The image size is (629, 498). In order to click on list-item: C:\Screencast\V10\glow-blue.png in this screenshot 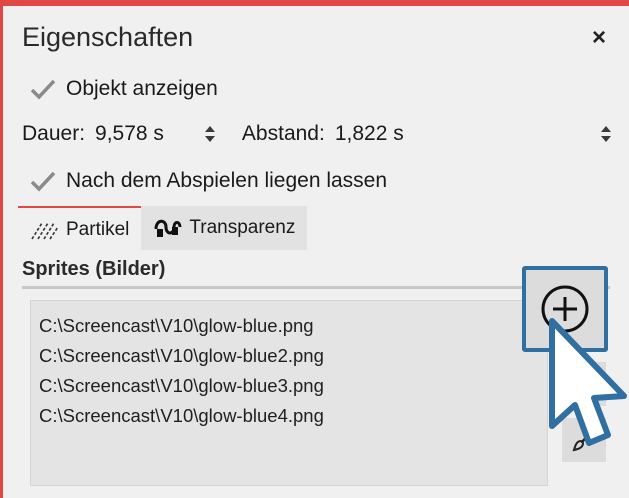, I will do `click(289, 326)`.